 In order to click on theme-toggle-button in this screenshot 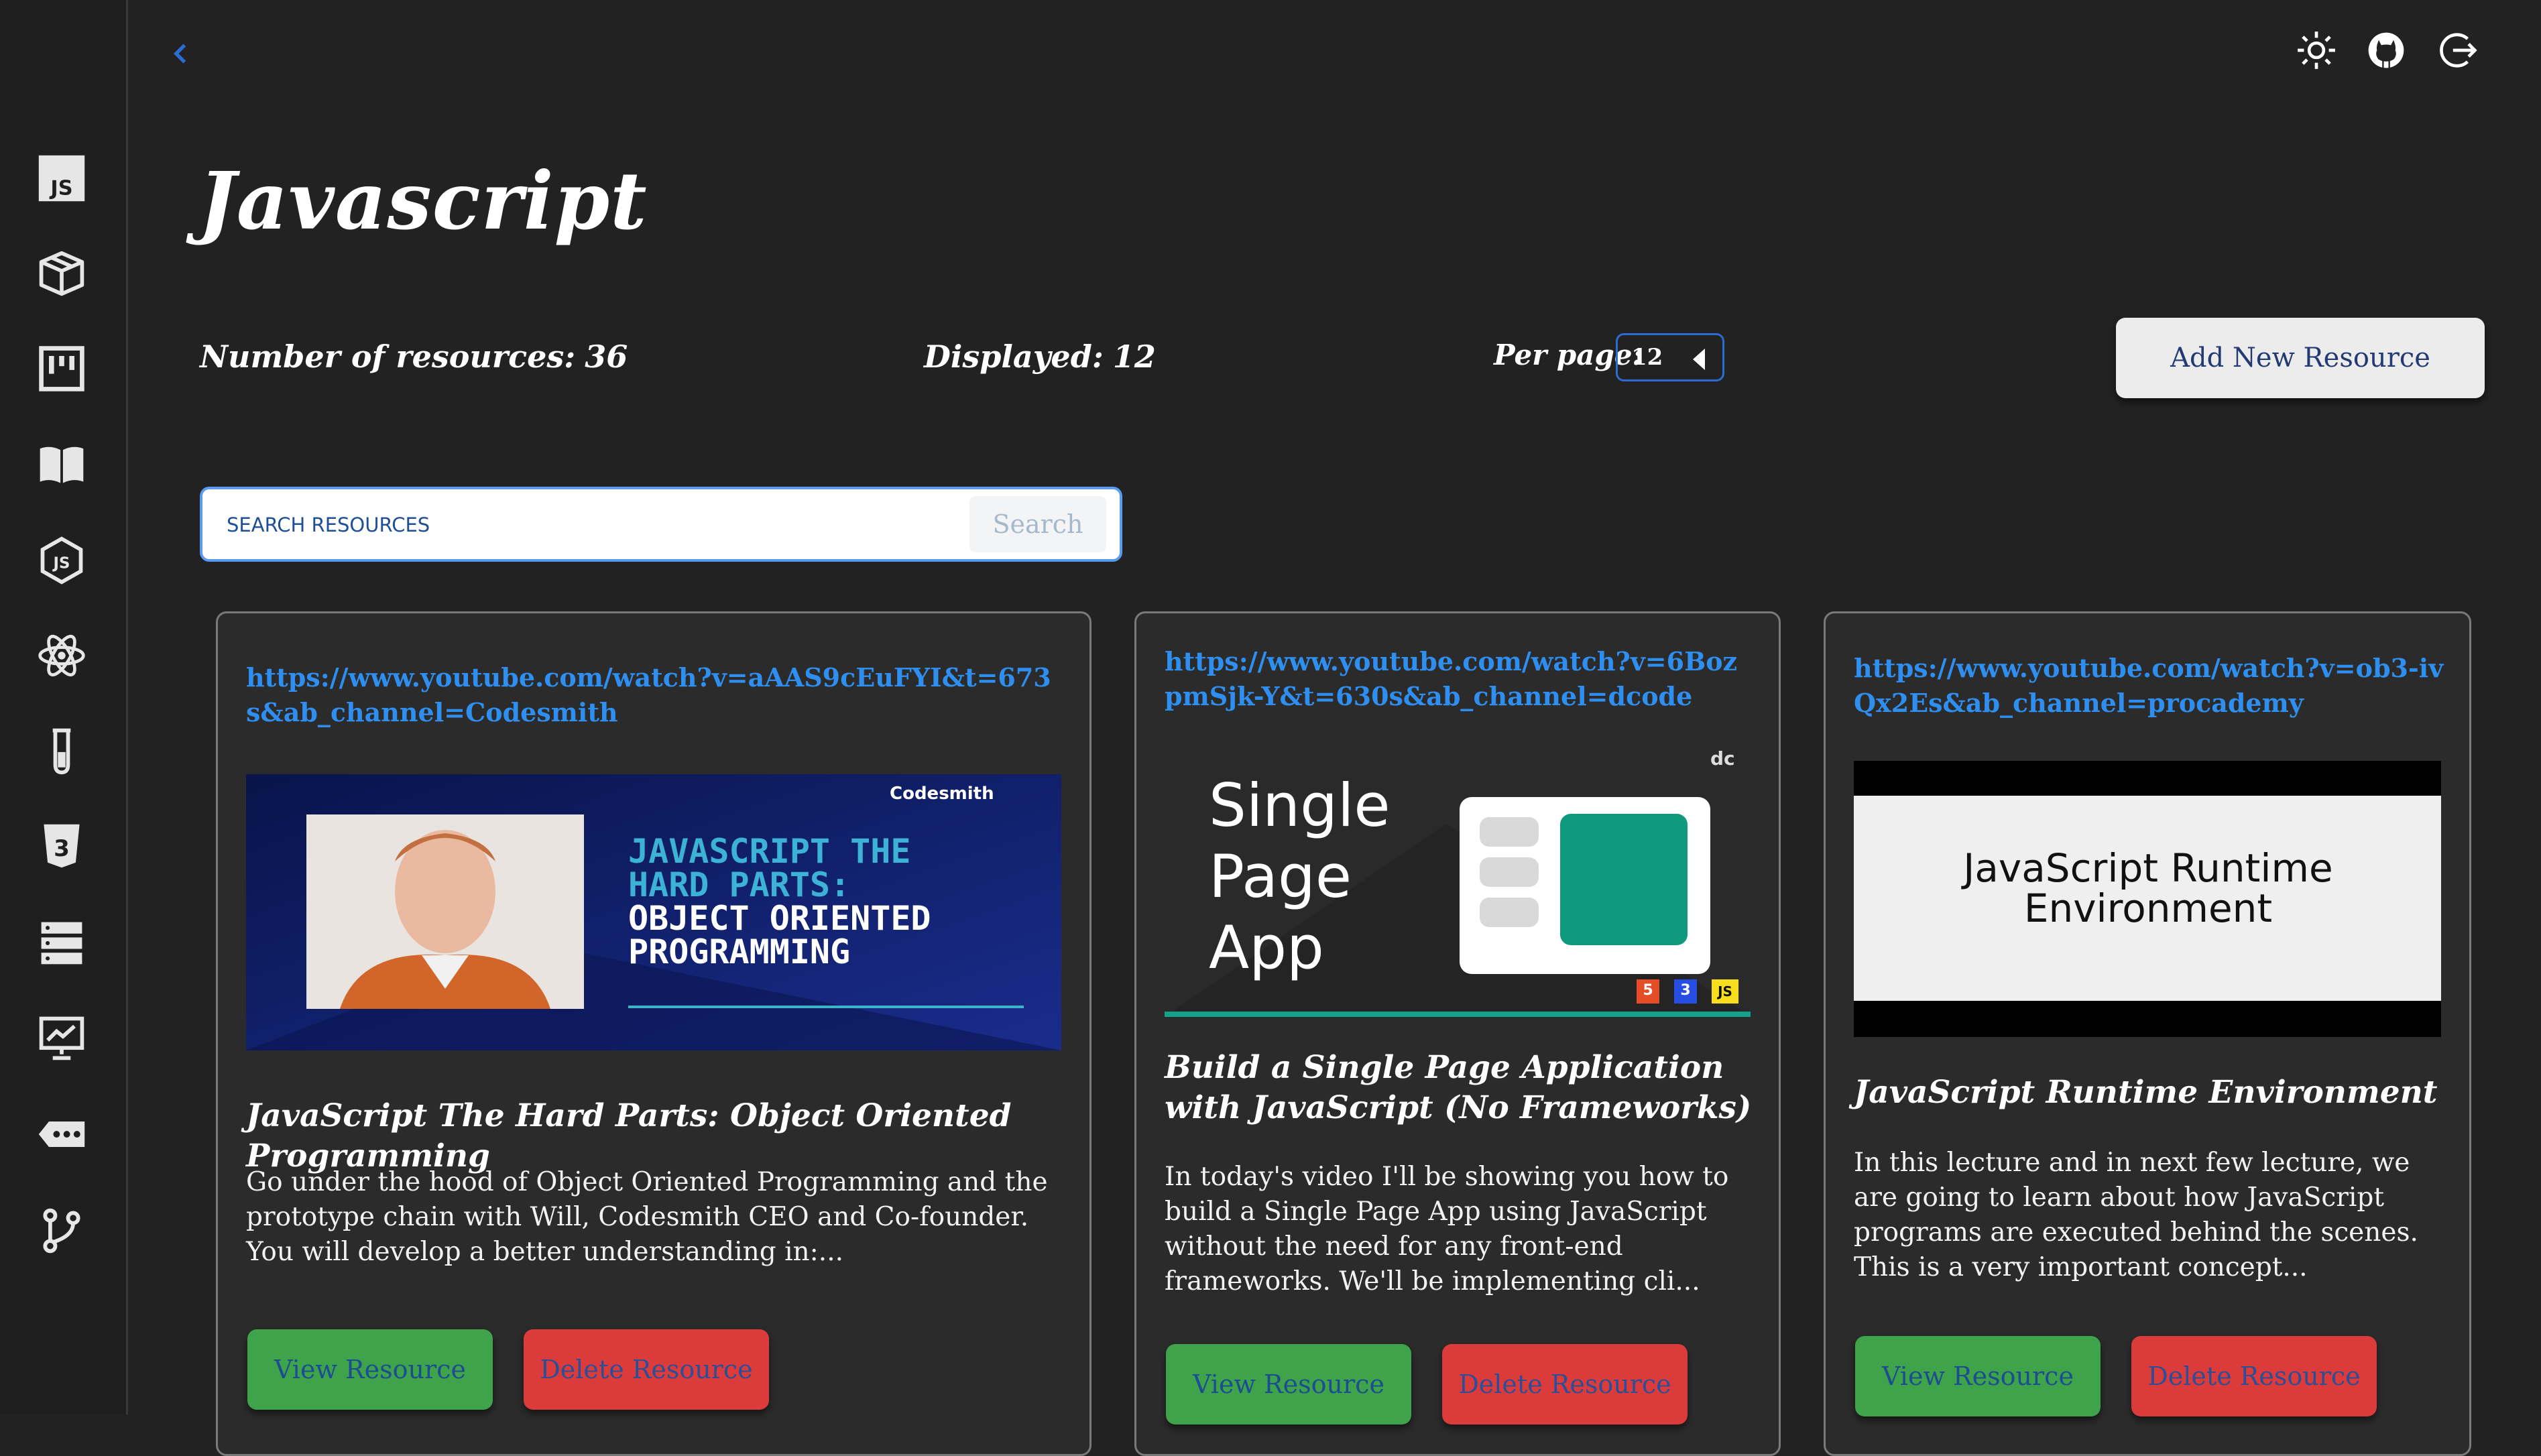, I will do `click(2316, 50)`.